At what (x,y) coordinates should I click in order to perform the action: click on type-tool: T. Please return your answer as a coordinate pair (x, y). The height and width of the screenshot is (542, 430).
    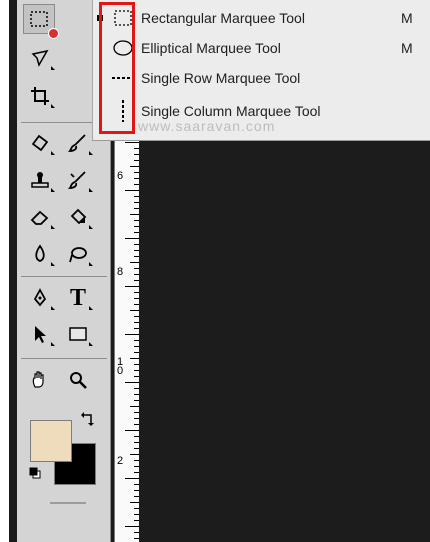
    Looking at the image, I should click on (78, 298).